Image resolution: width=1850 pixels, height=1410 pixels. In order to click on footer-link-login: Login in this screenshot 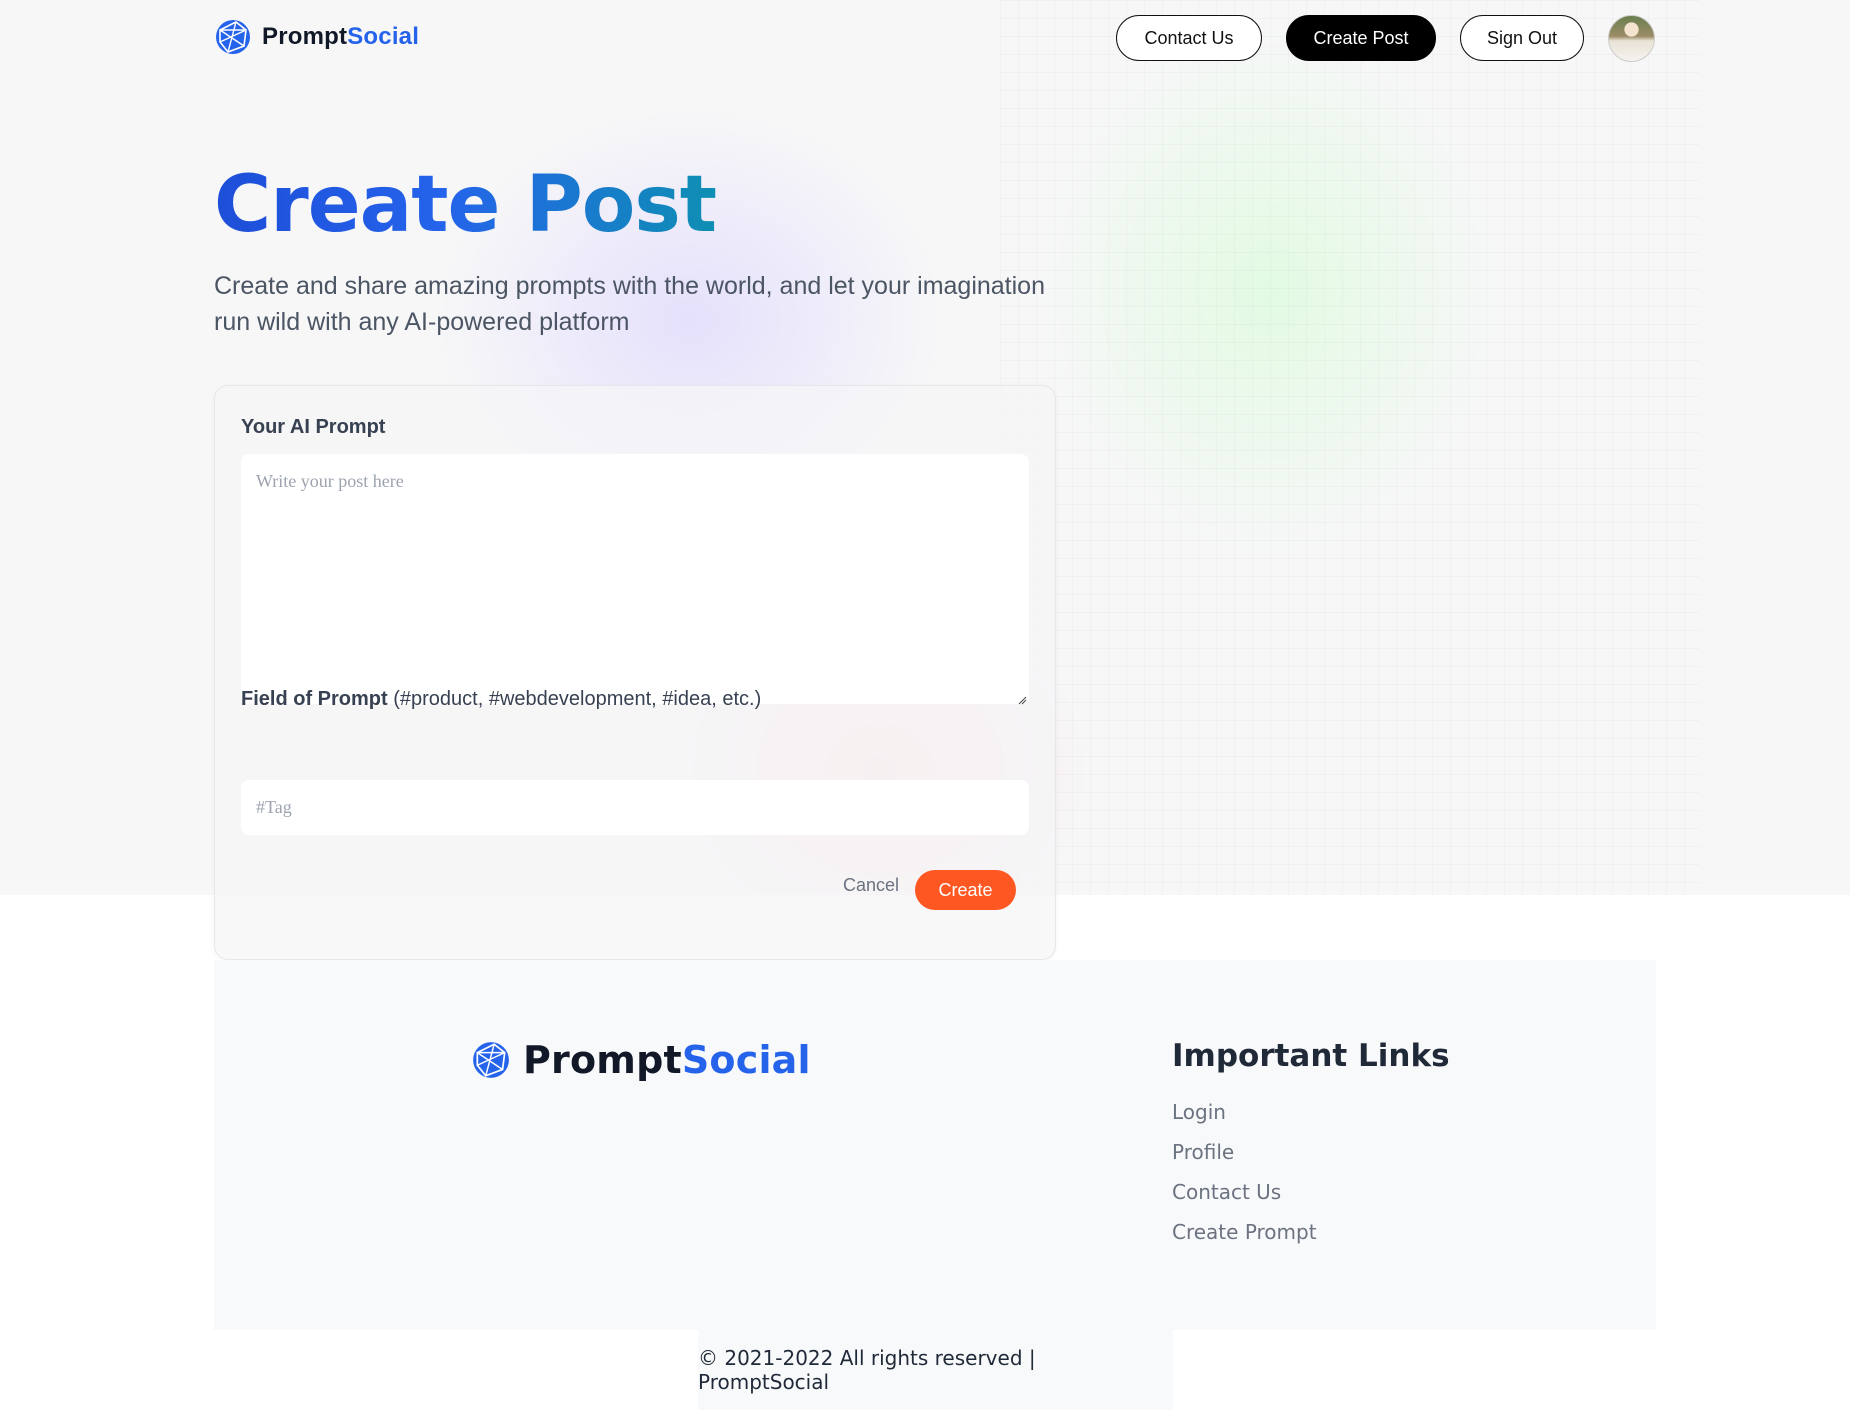, I will do `click(1199, 1112)`.